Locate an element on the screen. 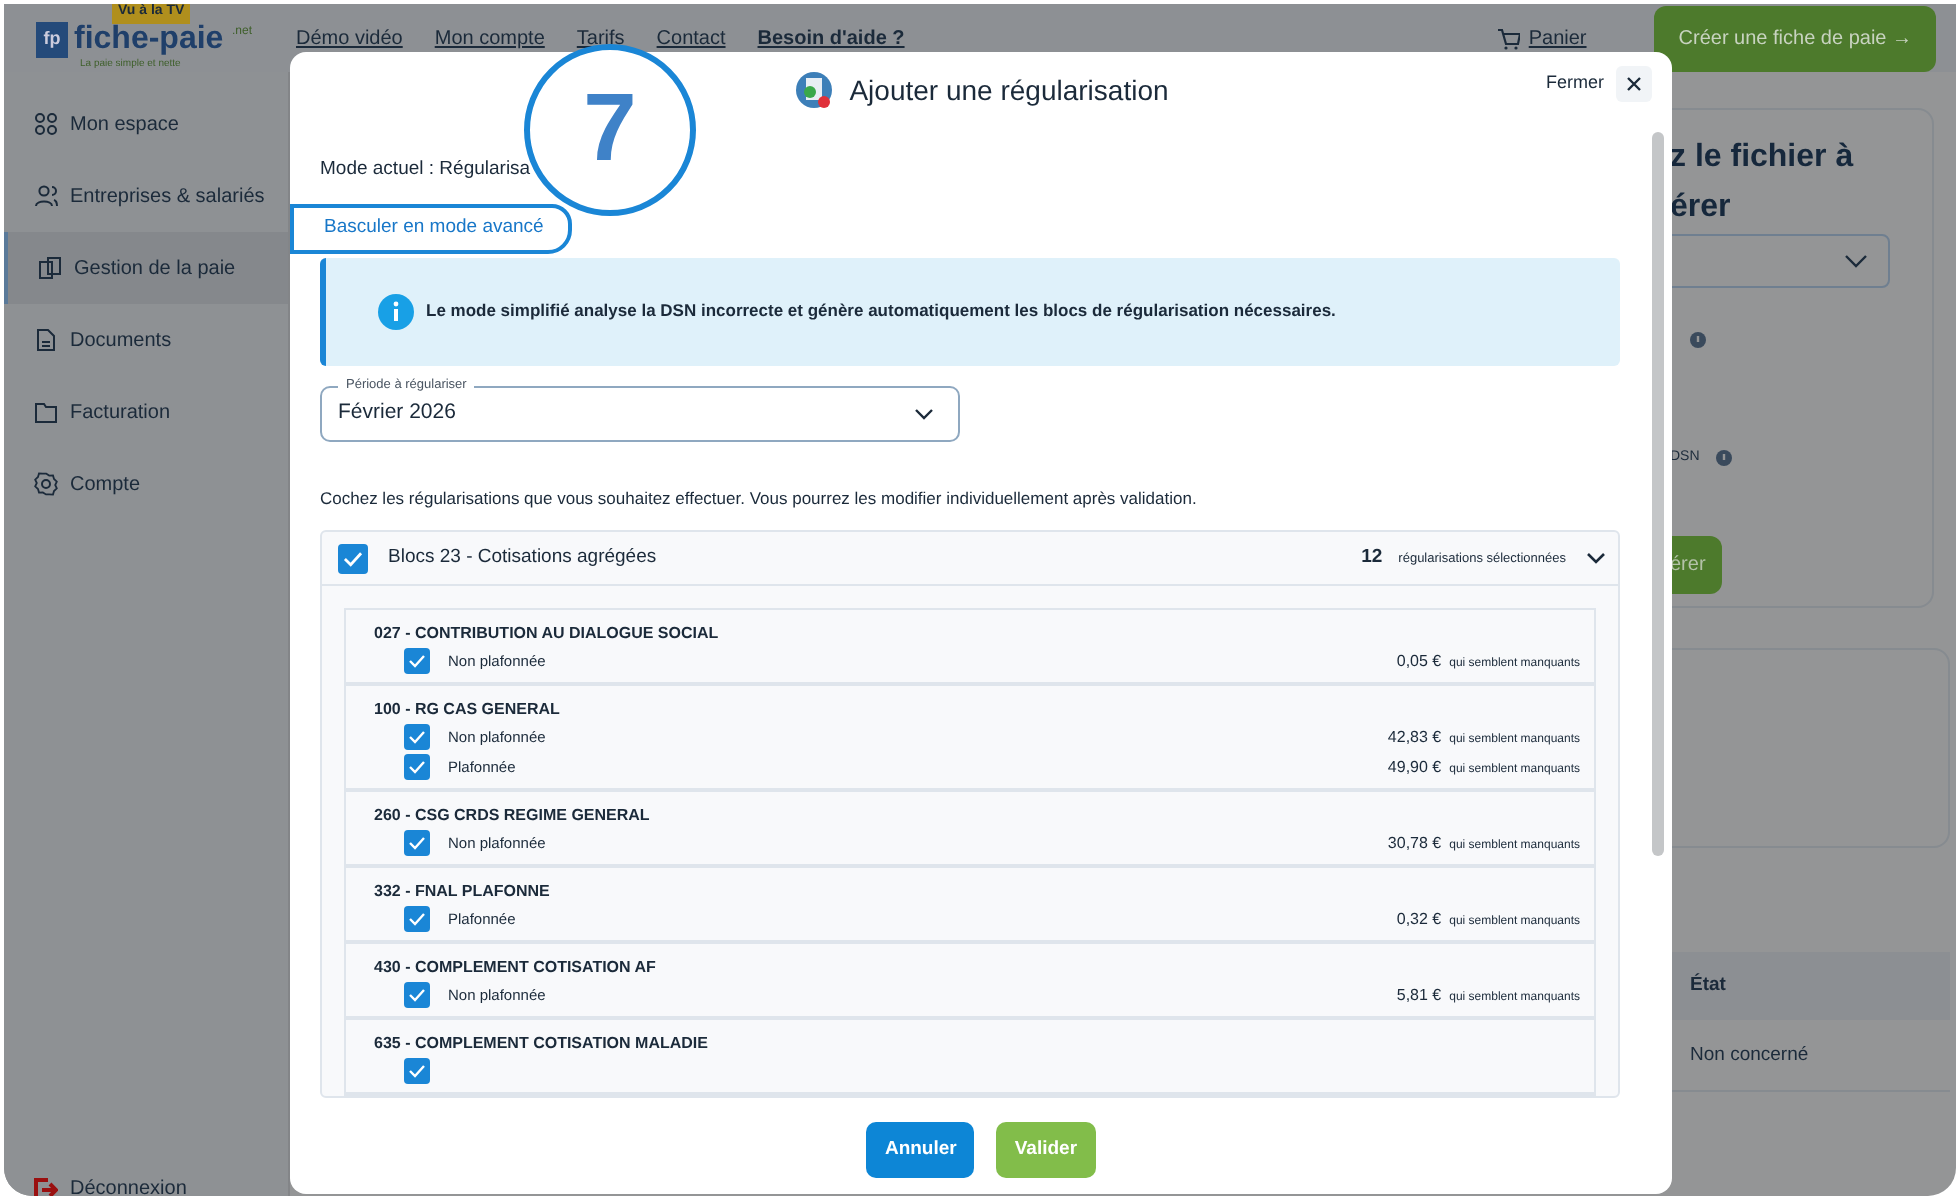 The width and height of the screenshot is (1960, 1200). mode-label: Mode actuel : Régularisa is located at coordinates (426, 170).